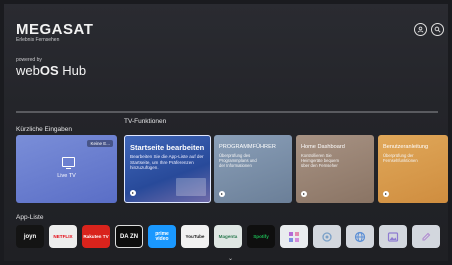 The height and width of the screenshot is (265, 452). Describe the element at coordinates (420, 29) in the screenshot. I see `profile-icon` at that location.